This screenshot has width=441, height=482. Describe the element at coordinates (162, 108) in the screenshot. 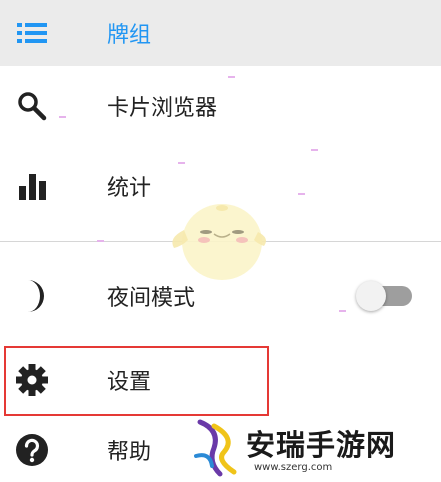

I see `nav-item-label: 卡片浏览器` at that location.